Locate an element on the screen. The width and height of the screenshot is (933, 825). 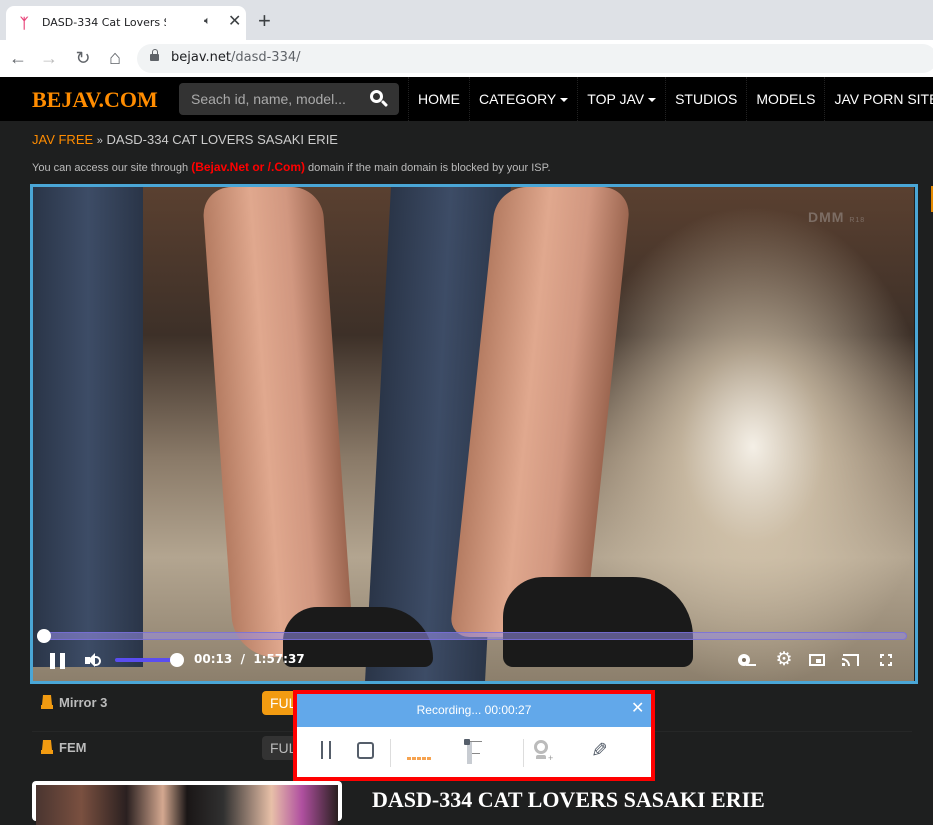
nav-home: HOME is located at coordinates (438, 99).